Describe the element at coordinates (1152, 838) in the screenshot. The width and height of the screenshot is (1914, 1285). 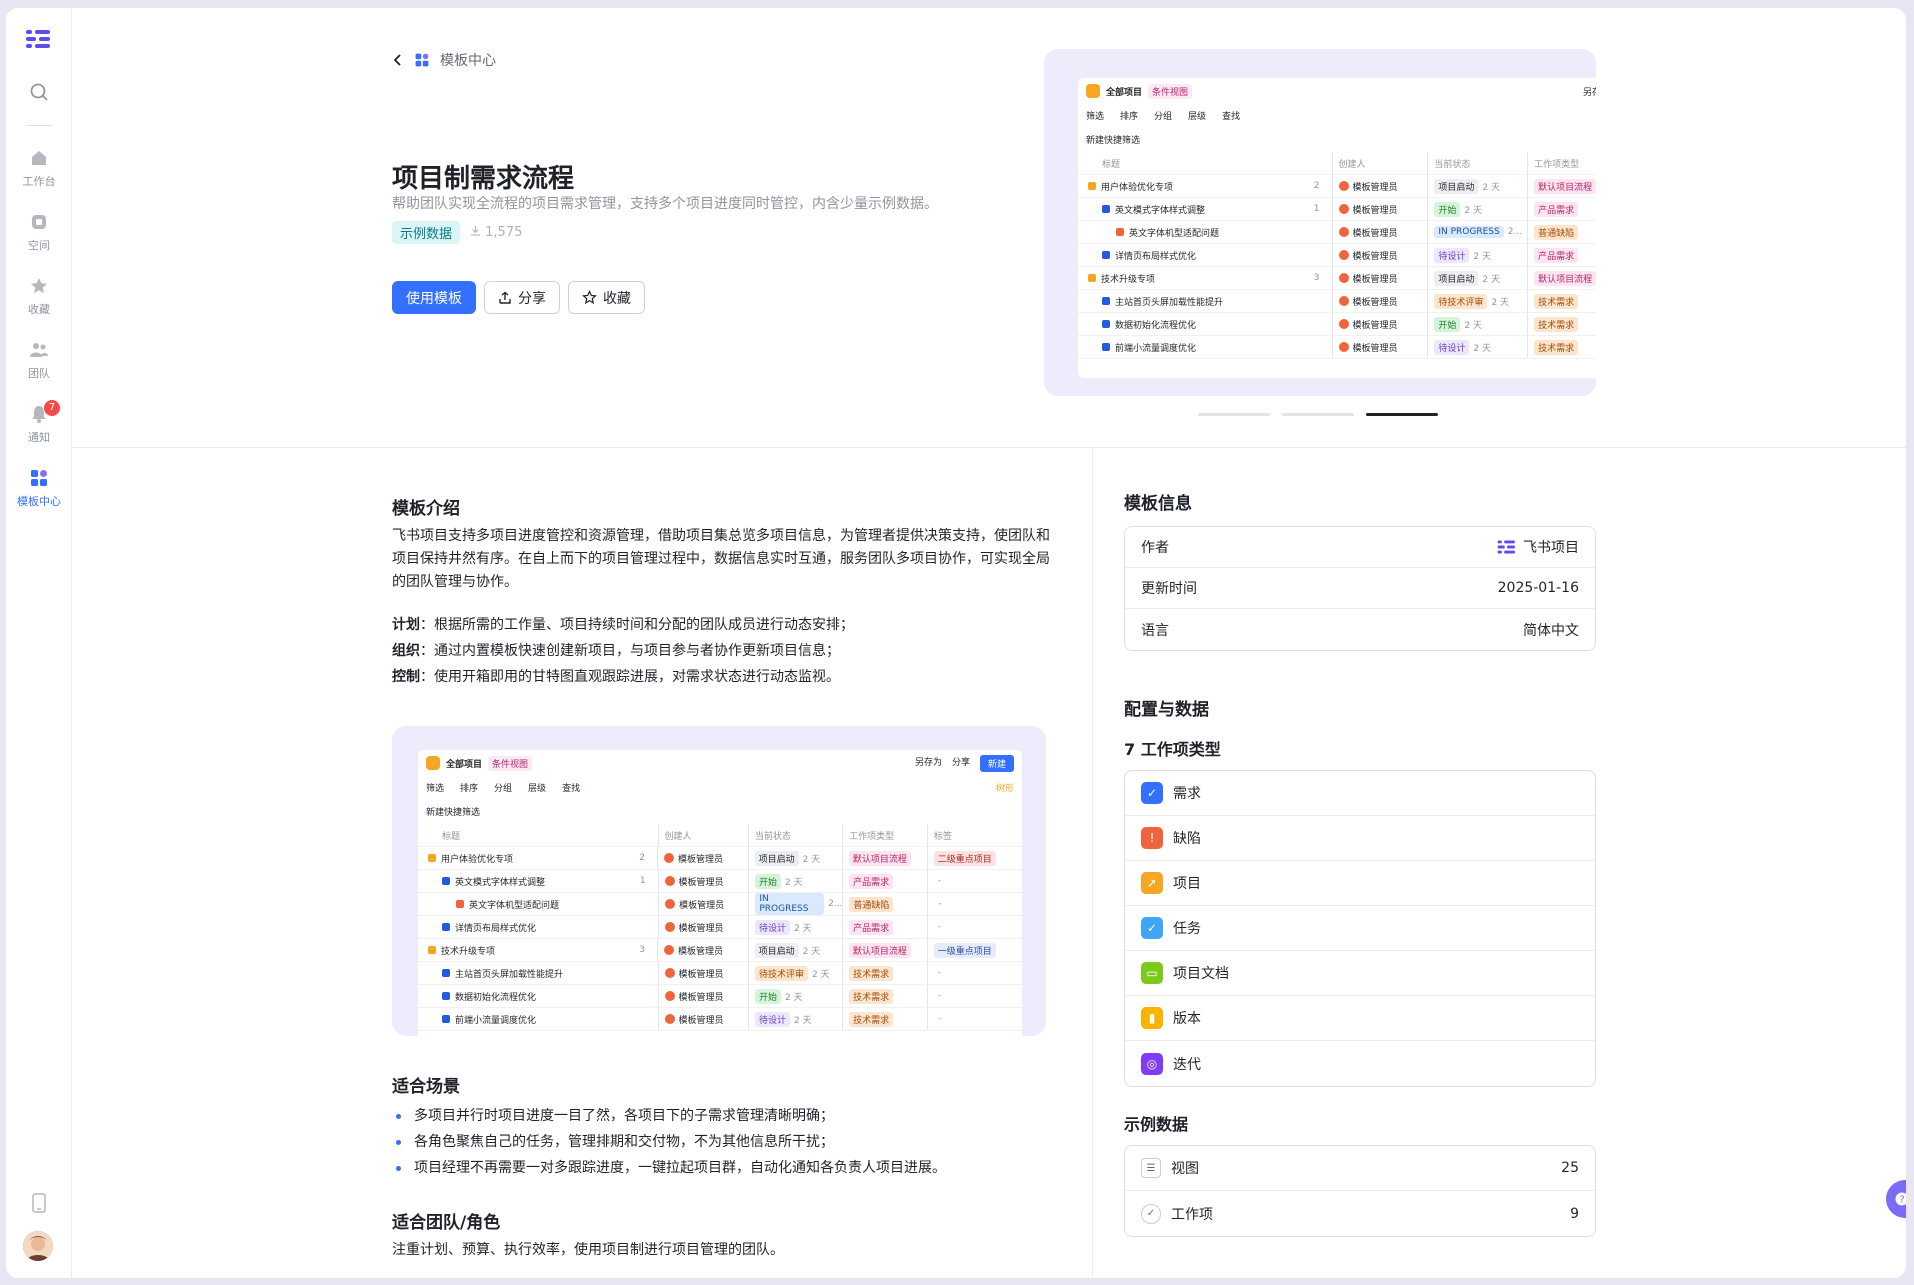
I see `work-item-type-icon: !` at that location.